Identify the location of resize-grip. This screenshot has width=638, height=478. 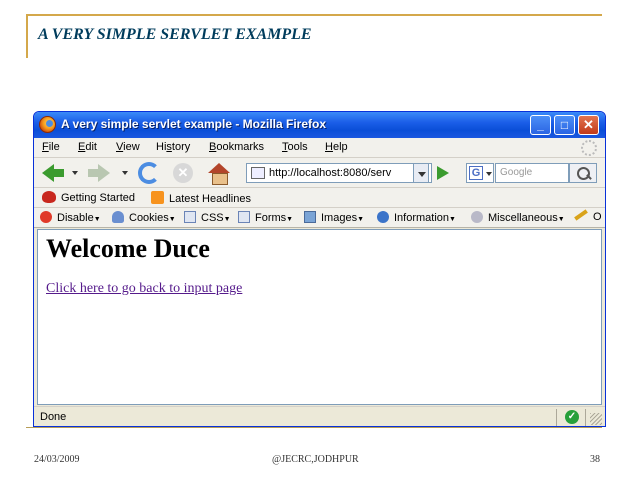
(596, 419).